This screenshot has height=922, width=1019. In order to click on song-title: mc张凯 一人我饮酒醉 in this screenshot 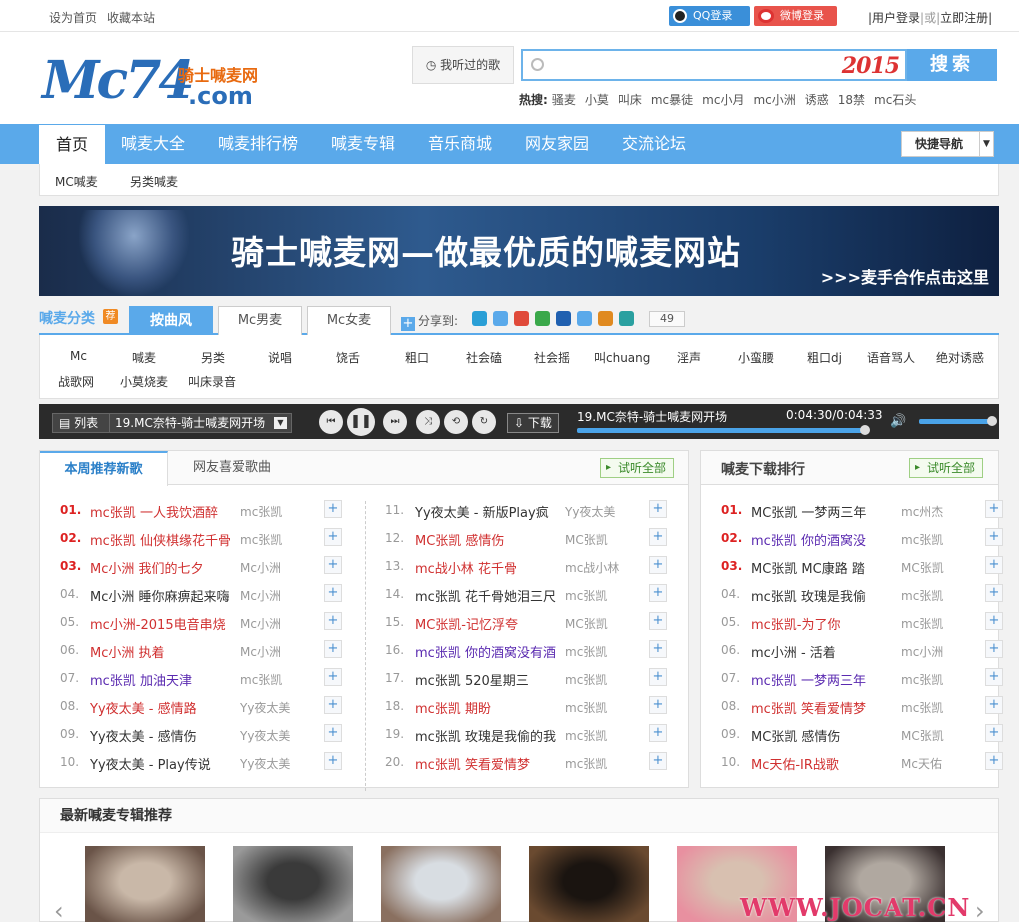, I will do `click(165, 511)`.